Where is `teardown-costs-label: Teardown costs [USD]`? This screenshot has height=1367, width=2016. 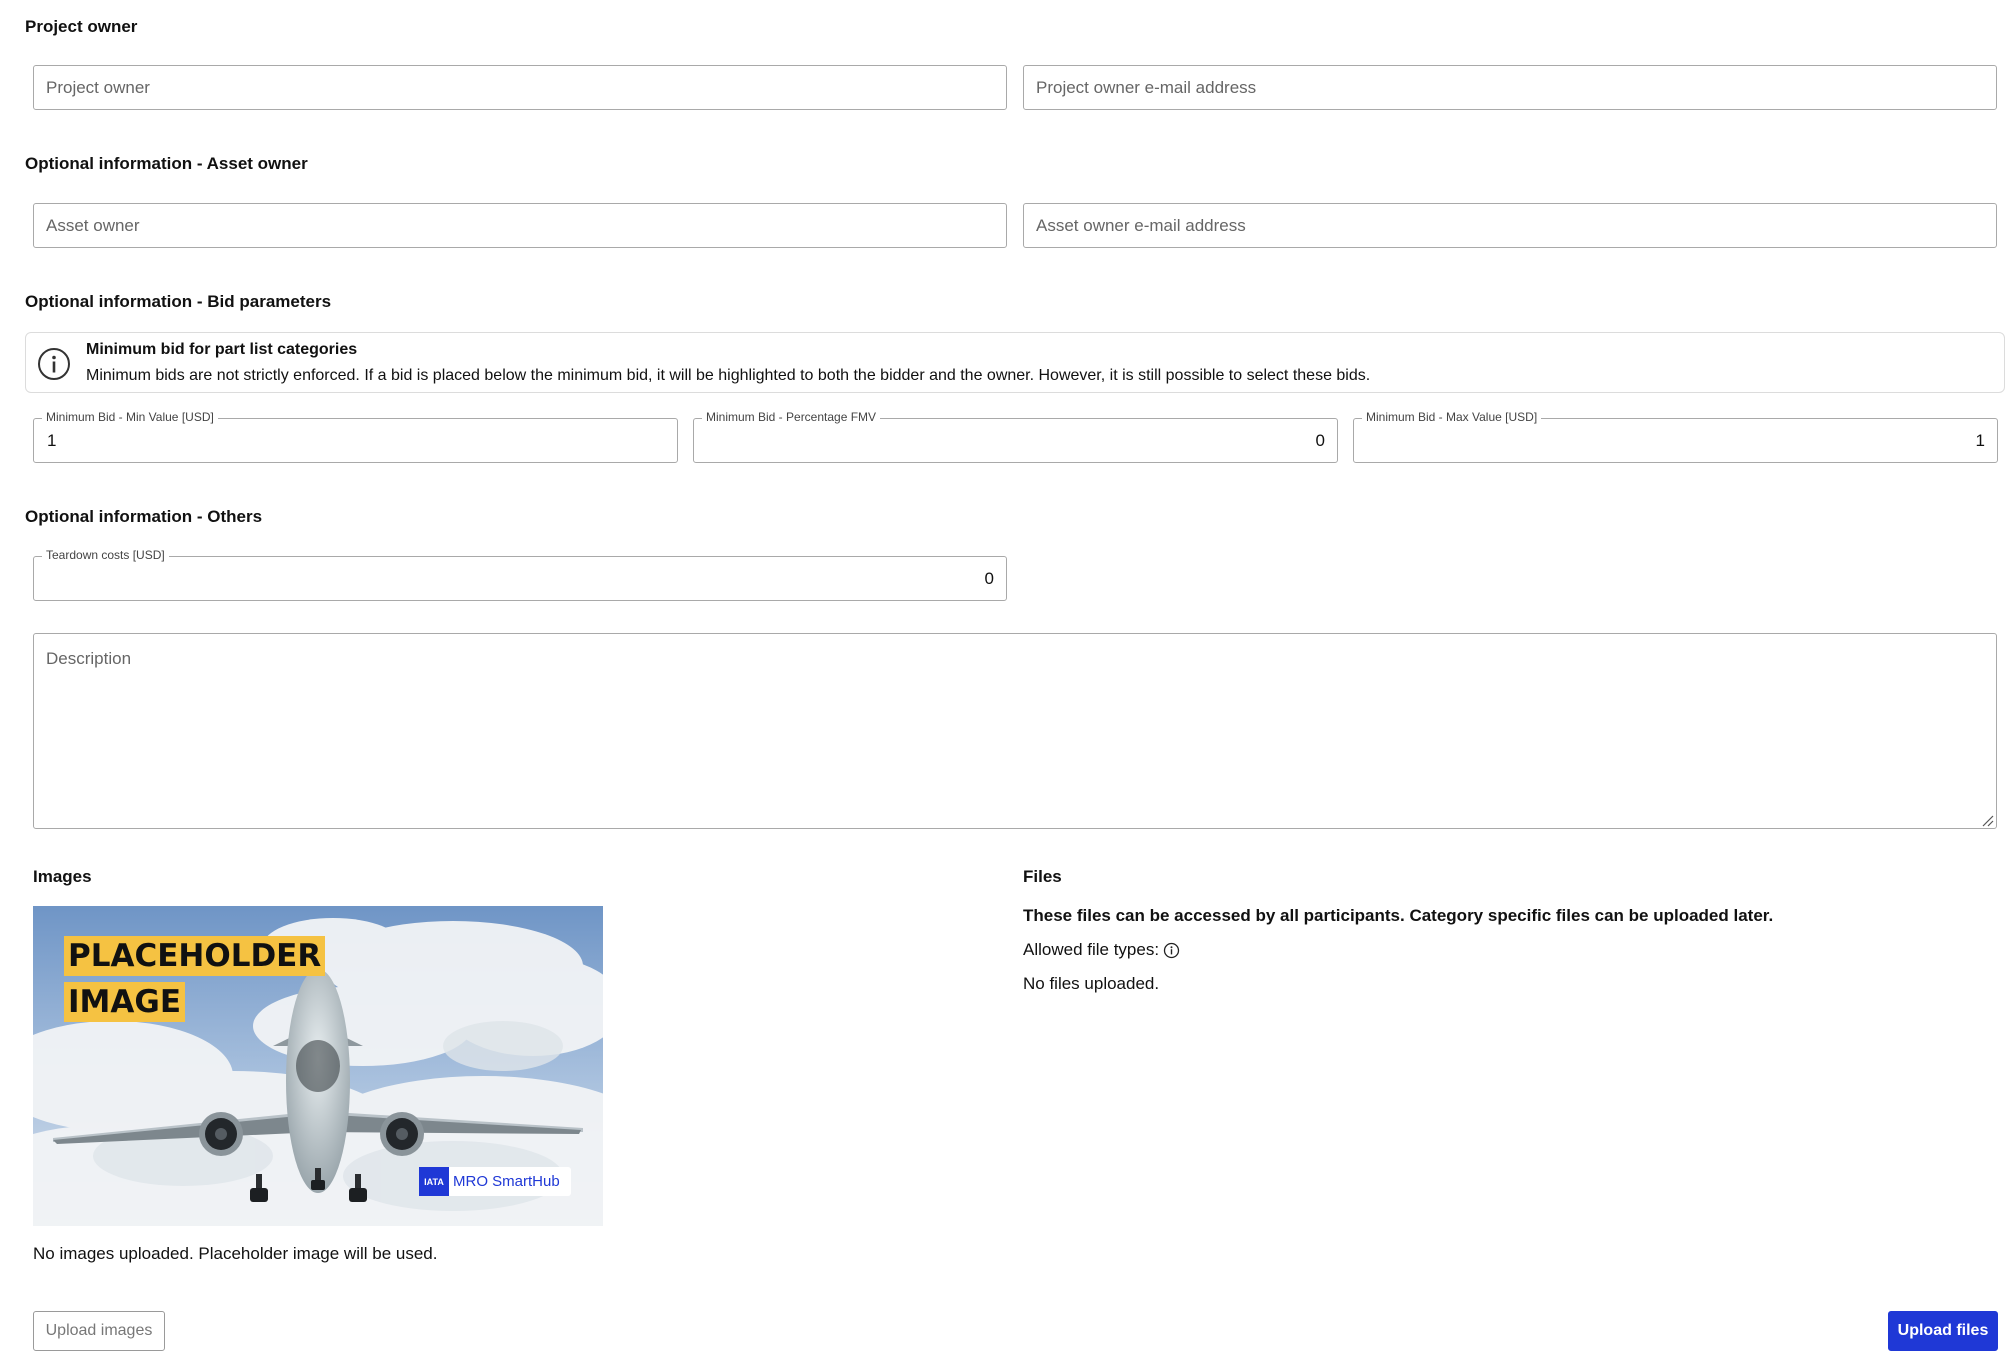
teardown-costs-label: Teardown costs [USD] is located at coordinates (105, 555).